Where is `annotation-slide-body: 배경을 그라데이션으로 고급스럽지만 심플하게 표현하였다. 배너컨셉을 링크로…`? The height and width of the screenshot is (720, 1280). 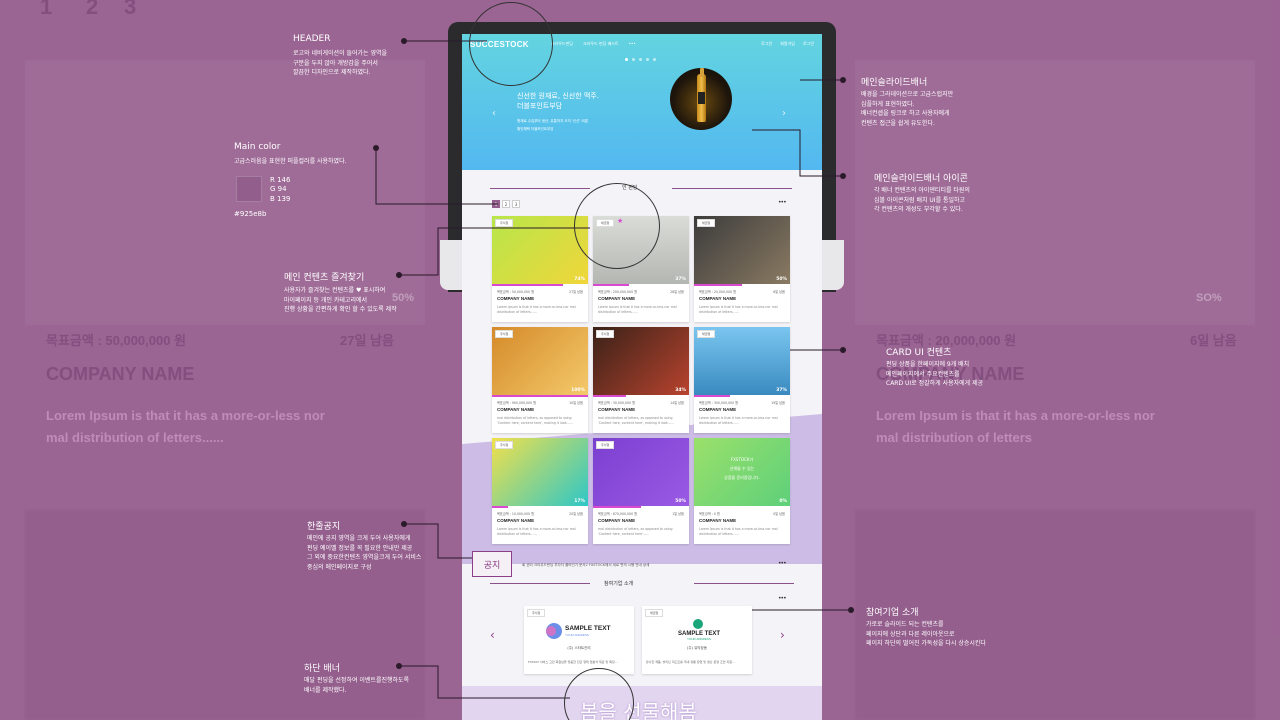
annotation-slide-body: 배경을 그라데이션으로 고급스럽지만 심플하게 표현하였다. 배너컨셉을 링크로… is located at coordinates (907, 109).